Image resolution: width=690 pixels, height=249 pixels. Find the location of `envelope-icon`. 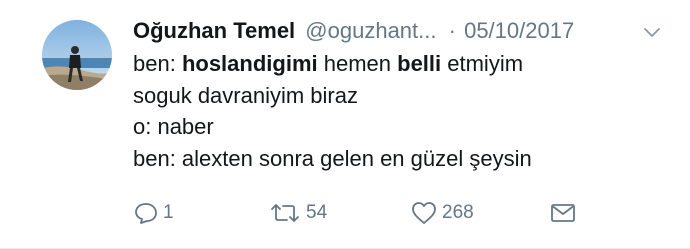

envelope-icon is located at coordinates (563, 213).